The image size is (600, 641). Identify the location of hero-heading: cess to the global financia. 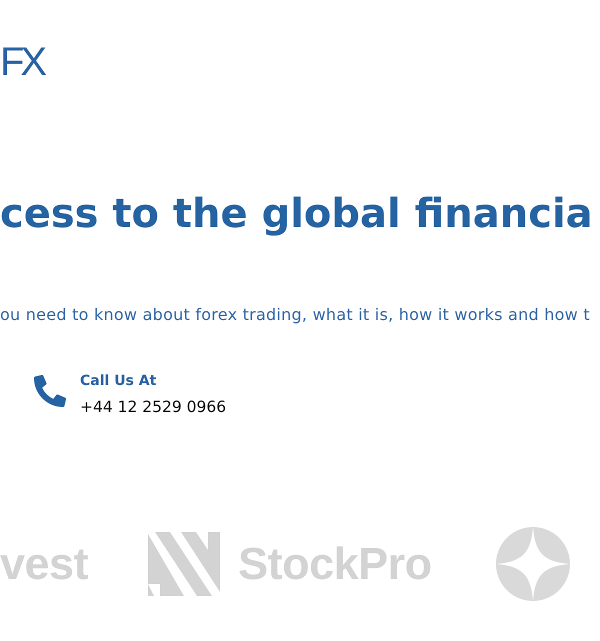
(296, 214).